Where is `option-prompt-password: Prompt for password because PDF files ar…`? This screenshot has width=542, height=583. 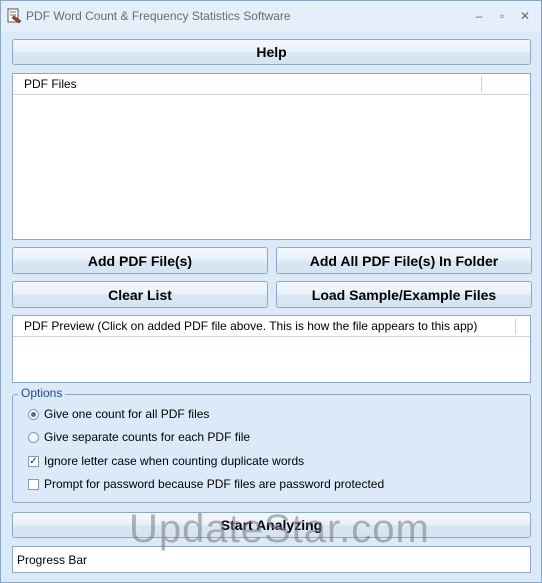 option-prompt-password: Prompt for password because PDF files ar… is located at coordinates (206, 484).